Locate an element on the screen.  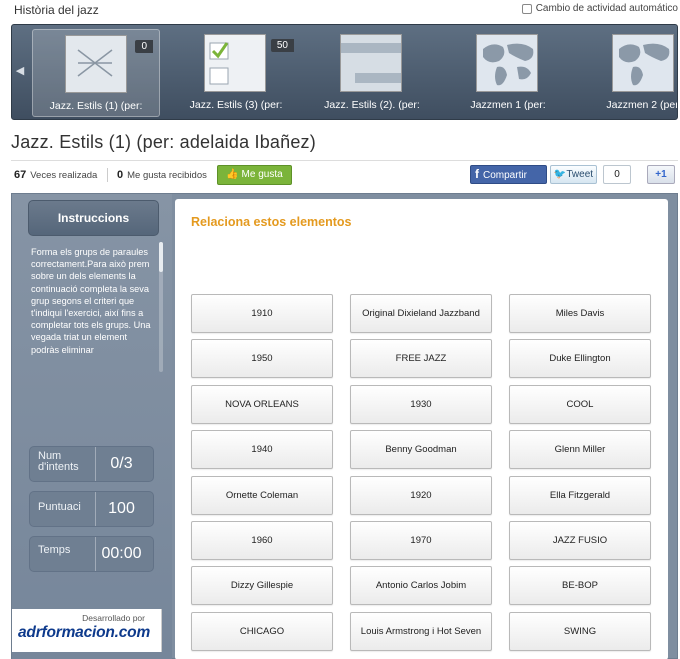
carousel-item-4: Jazzmen 1 (per: is located at coordinates (508, 73).